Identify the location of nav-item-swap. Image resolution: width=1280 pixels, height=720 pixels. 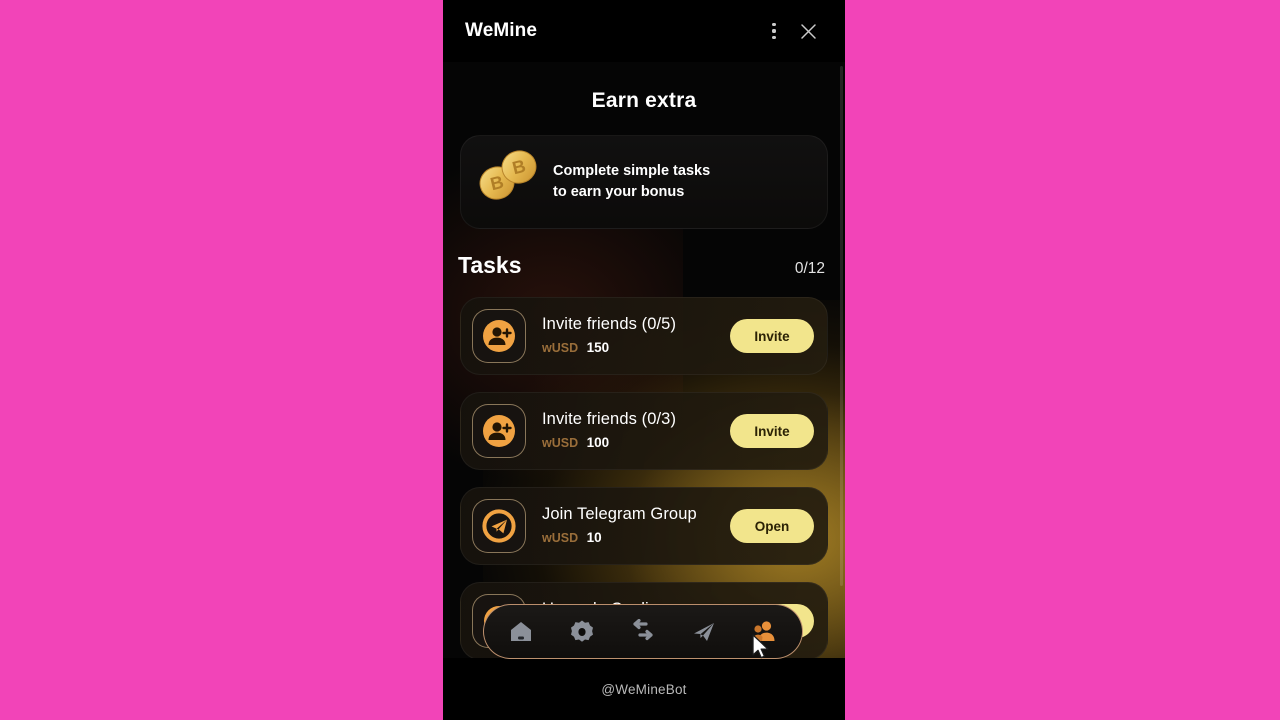
(643, 632).